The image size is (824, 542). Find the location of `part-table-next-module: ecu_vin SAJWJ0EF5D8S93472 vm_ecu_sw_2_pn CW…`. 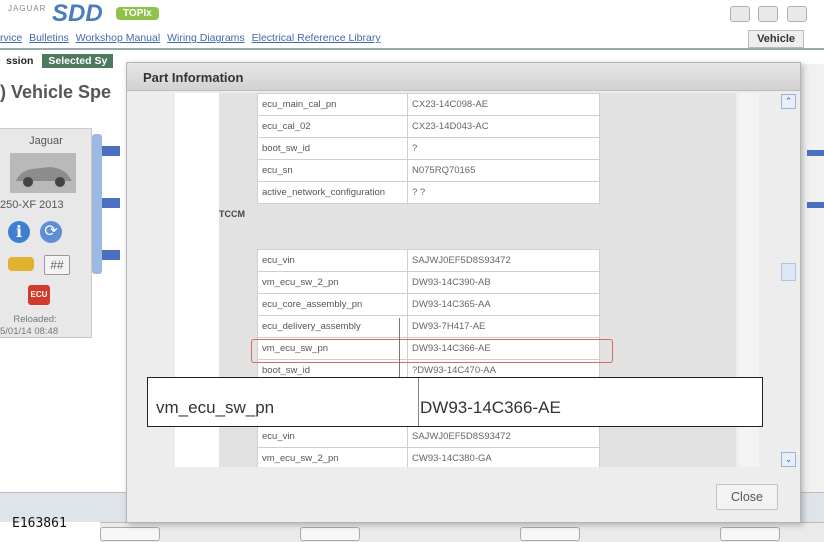

part-table-next-module: ecu_vin SAJWJ0EF5D8S93472 vm_ecu_sw_2_pn CW… is located at coordinates (428, 446).